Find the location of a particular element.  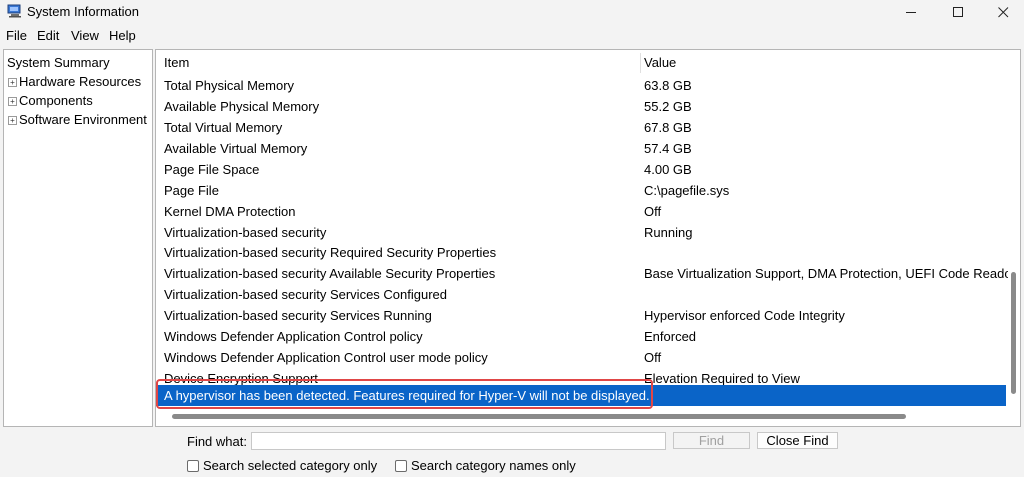

menu-bar: File Edit View Help is located at coordinates (512, 36).